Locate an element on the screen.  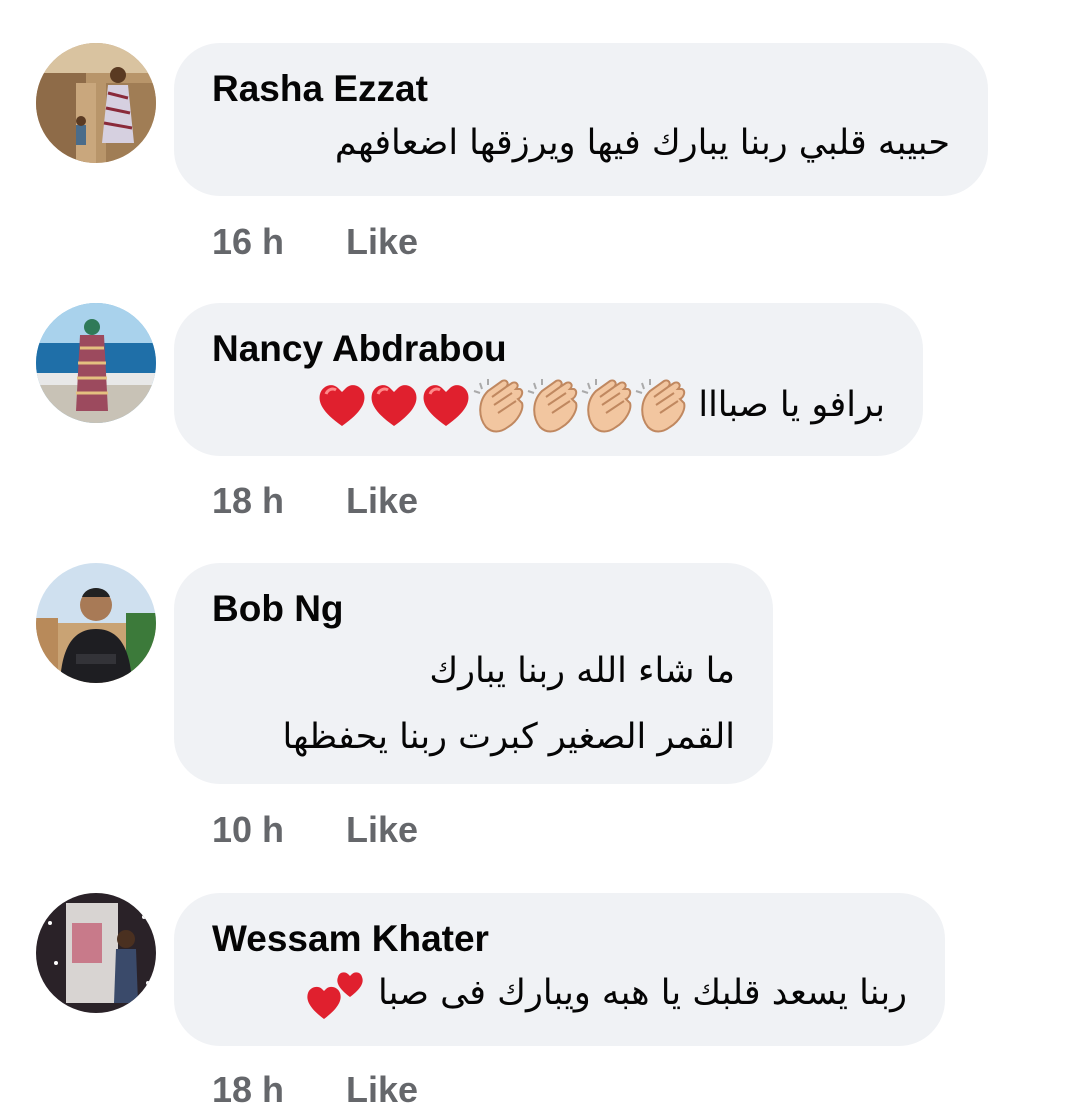
comment-text: ربنا يسعد قلبك يا هبه ويبارك فى صبا is located at coordinates (642, 993).